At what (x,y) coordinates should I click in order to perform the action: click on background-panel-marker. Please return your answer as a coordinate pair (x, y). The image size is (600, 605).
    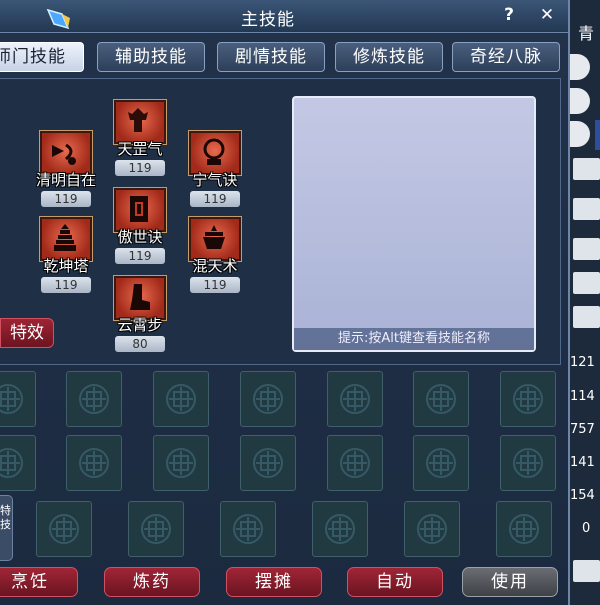
    Looking at the image, I should click on (597, 135).